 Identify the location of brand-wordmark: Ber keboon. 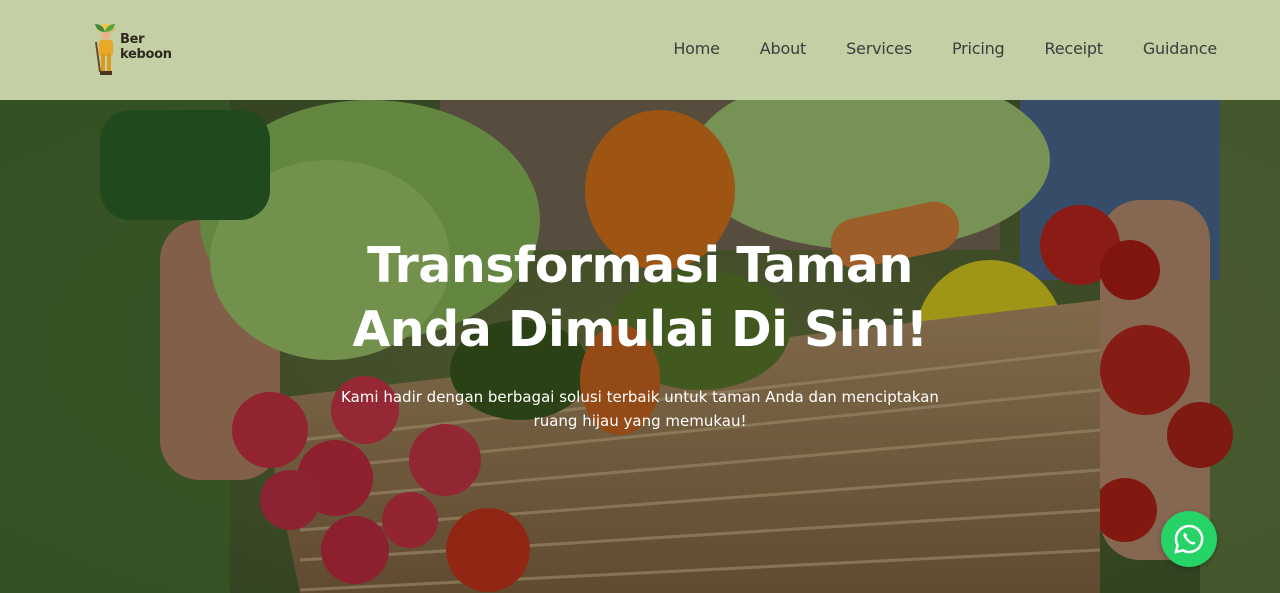
(146, 47).